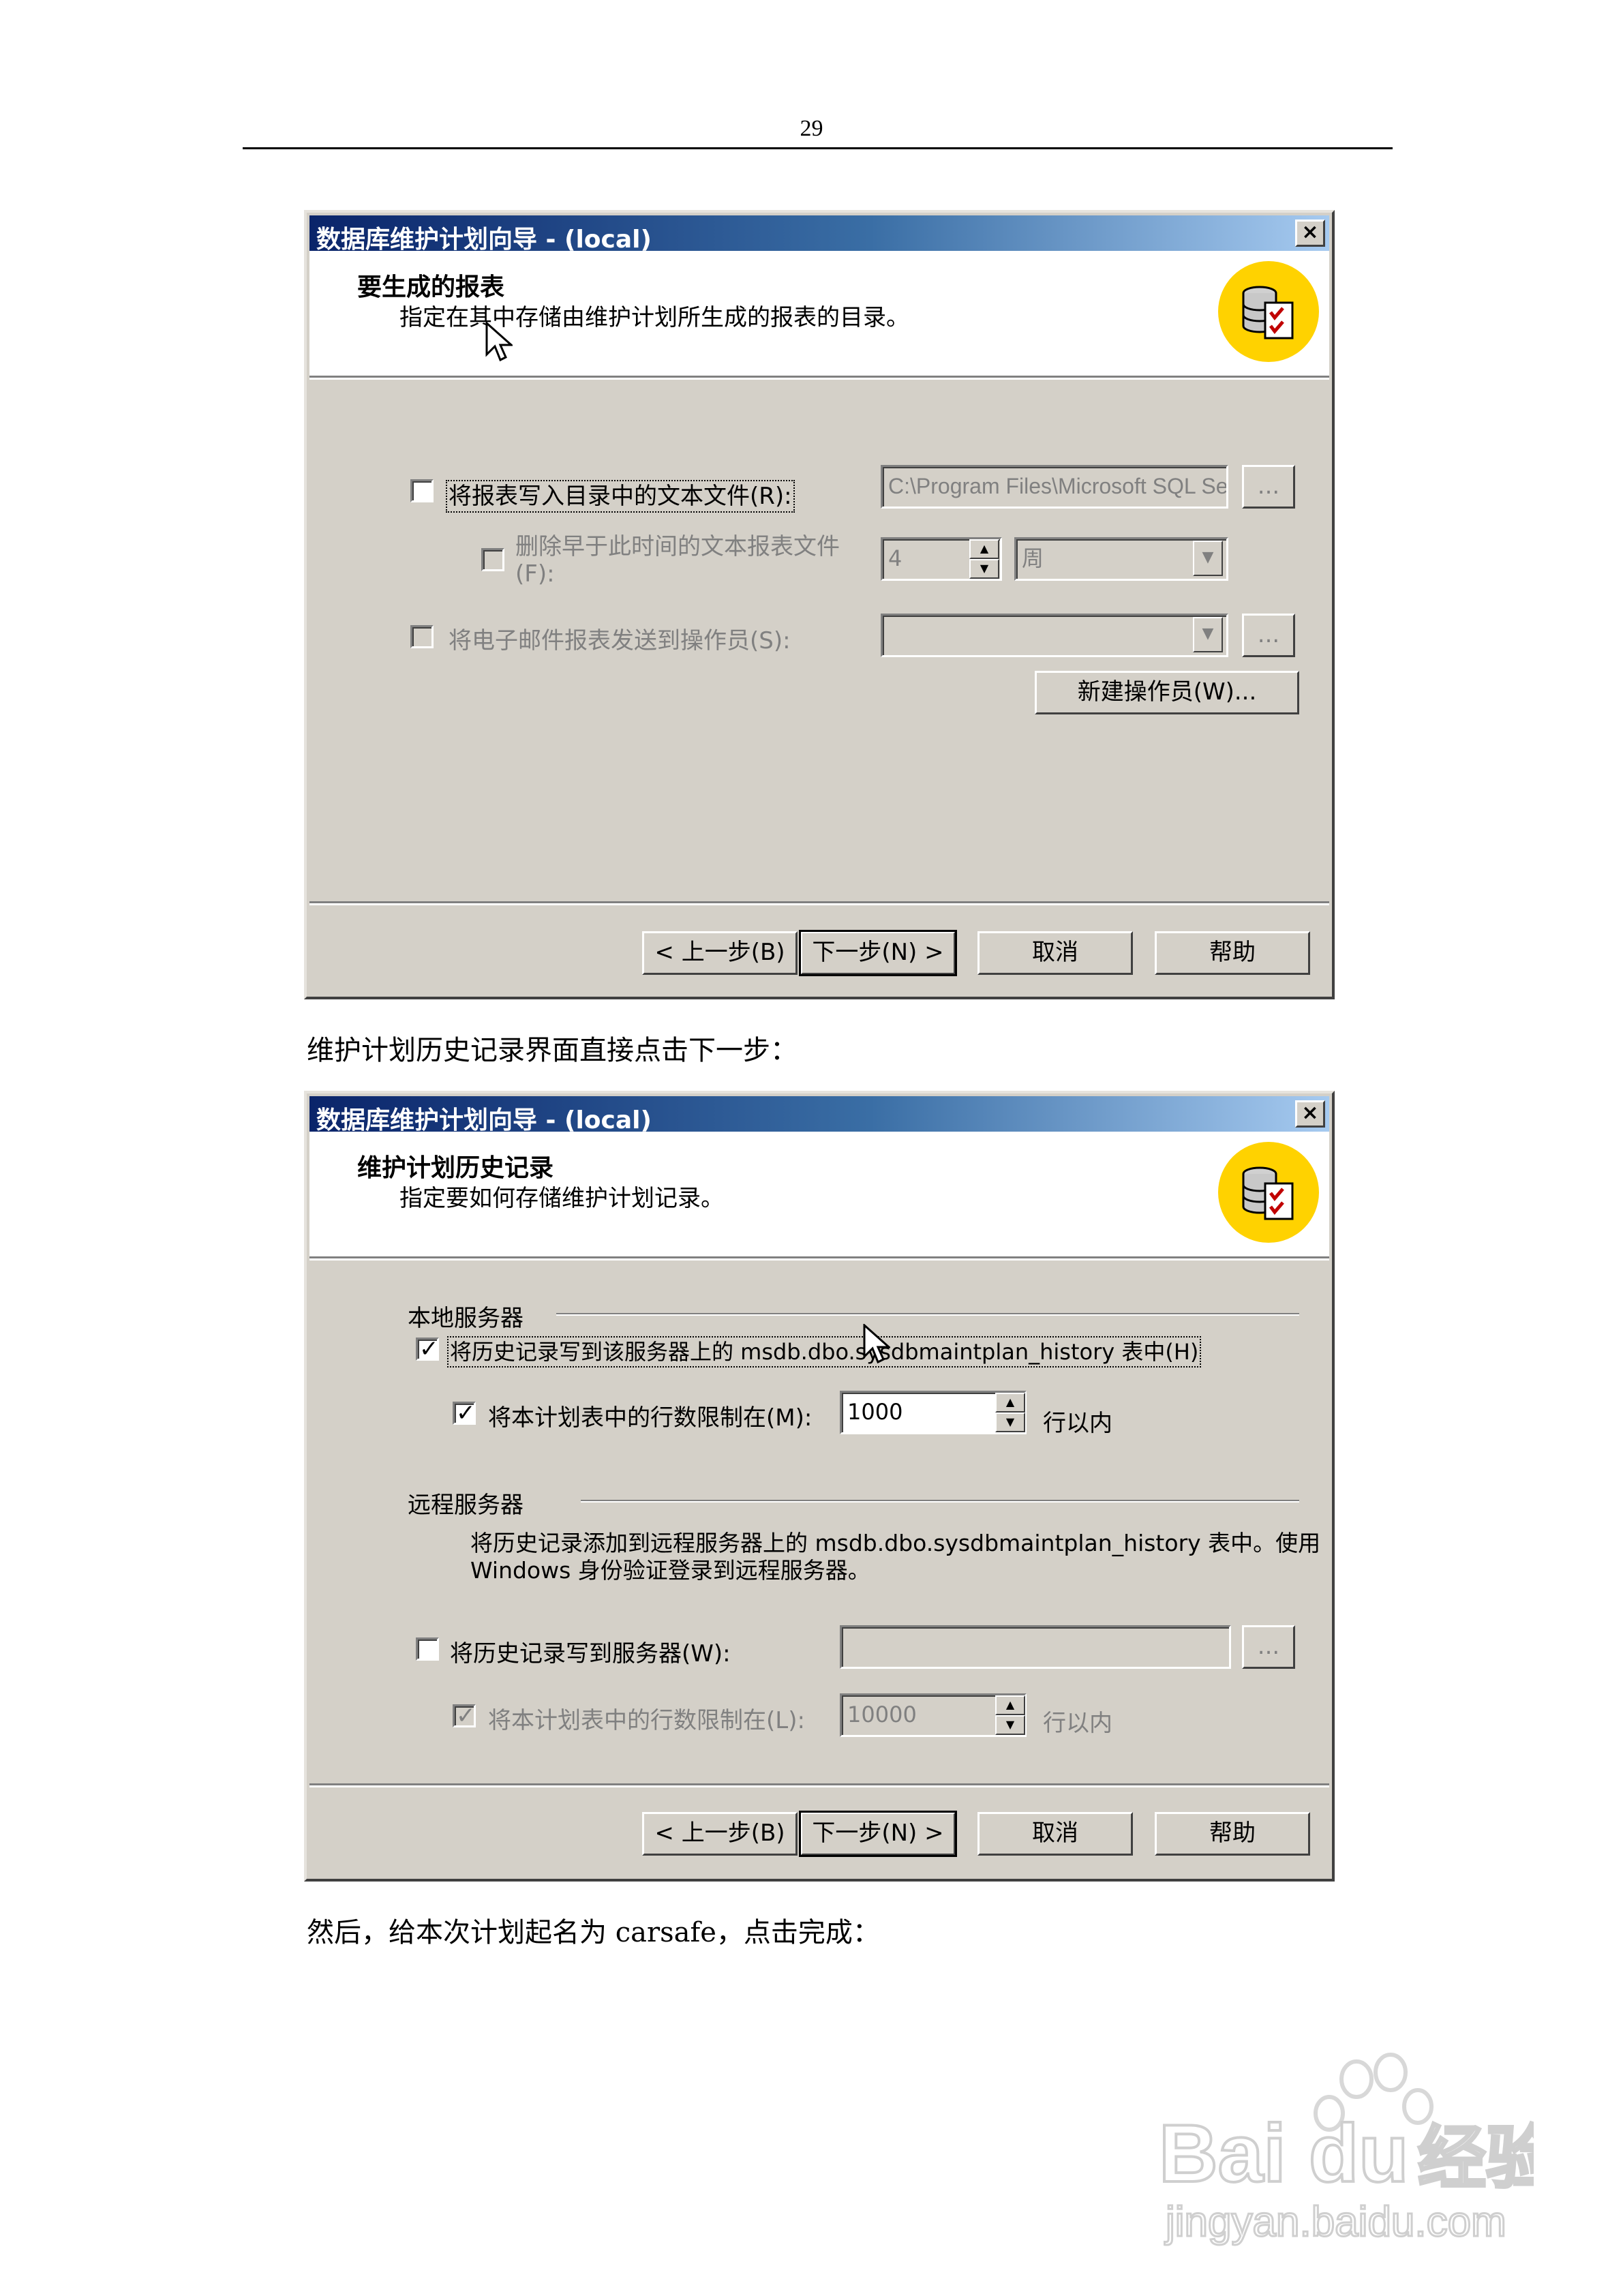 The height and width of the screenshot is (2296, 1623). Describe the element at coordinates (1054, 635) in the screenshot. I see `operator-select` at that location.